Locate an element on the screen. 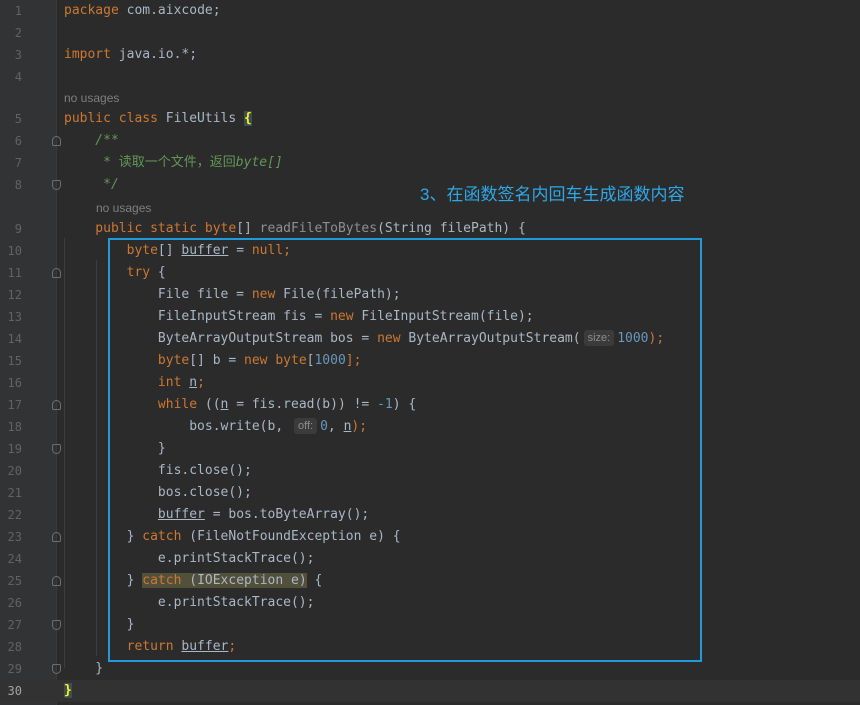  matched-brace: } is located at coordinates (68, 690).